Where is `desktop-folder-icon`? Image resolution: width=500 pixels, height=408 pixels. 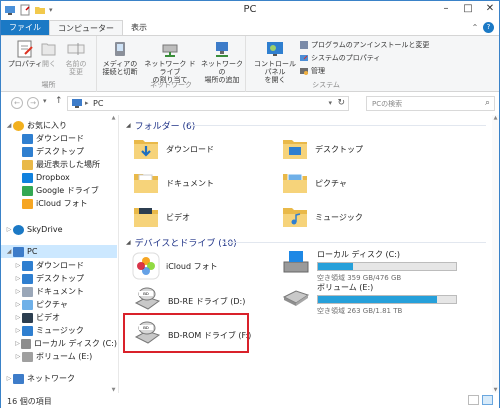 desktop-folder-icon is located at coordinates (295, 149).